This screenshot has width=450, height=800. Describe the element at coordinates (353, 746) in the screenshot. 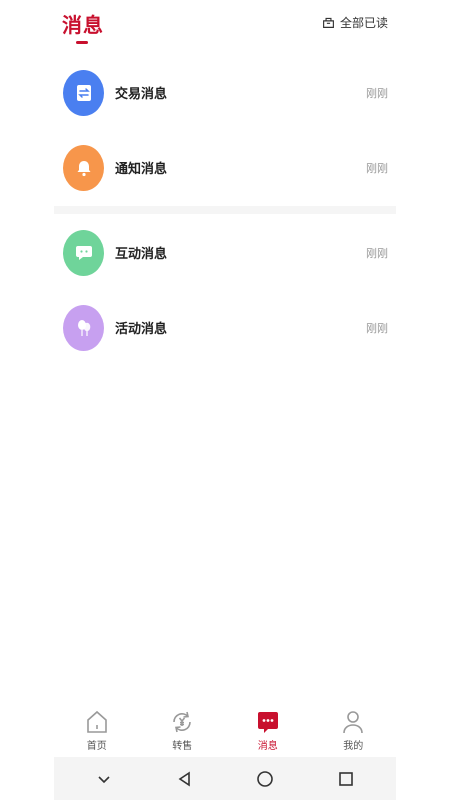

I see `tab-profile-label: 我的` at that location.